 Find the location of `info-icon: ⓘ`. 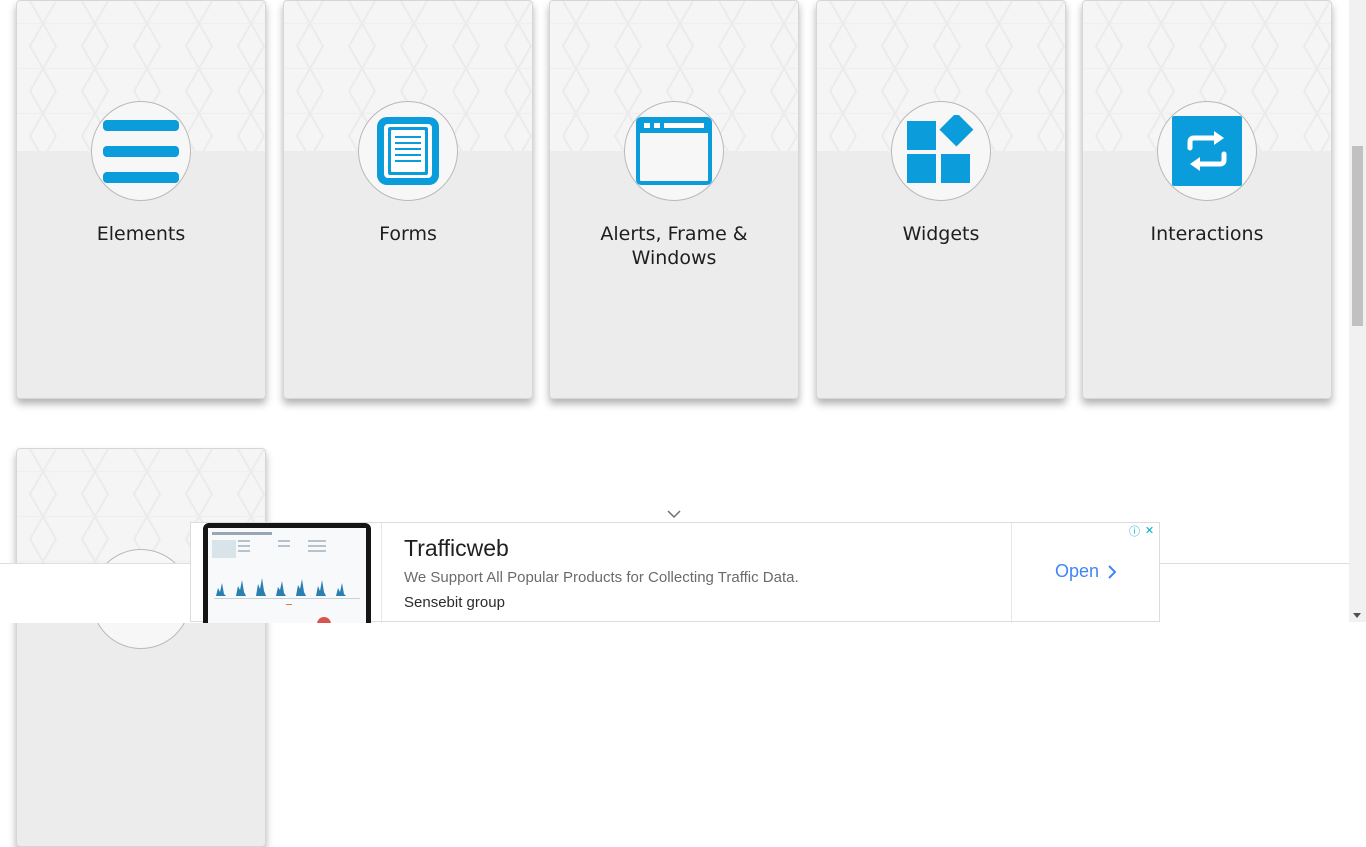

info-icon: ⓘ is located at coordinates (1134, 530).